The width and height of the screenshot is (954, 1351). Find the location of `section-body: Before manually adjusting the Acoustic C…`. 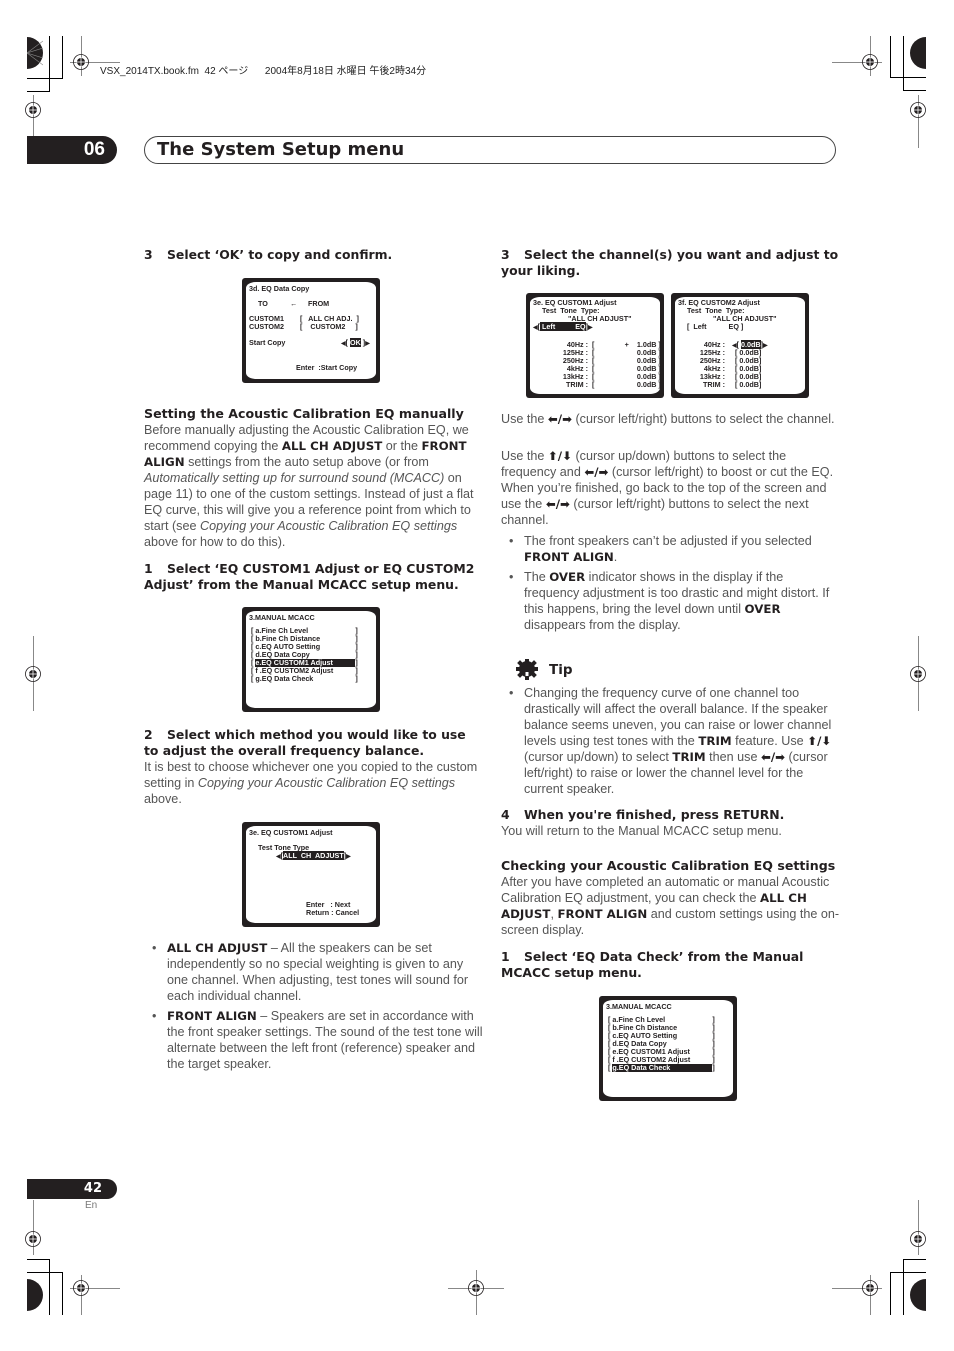

section-body: Before manually adjusting the Acoustic C… is located at coordinates (309, 486).